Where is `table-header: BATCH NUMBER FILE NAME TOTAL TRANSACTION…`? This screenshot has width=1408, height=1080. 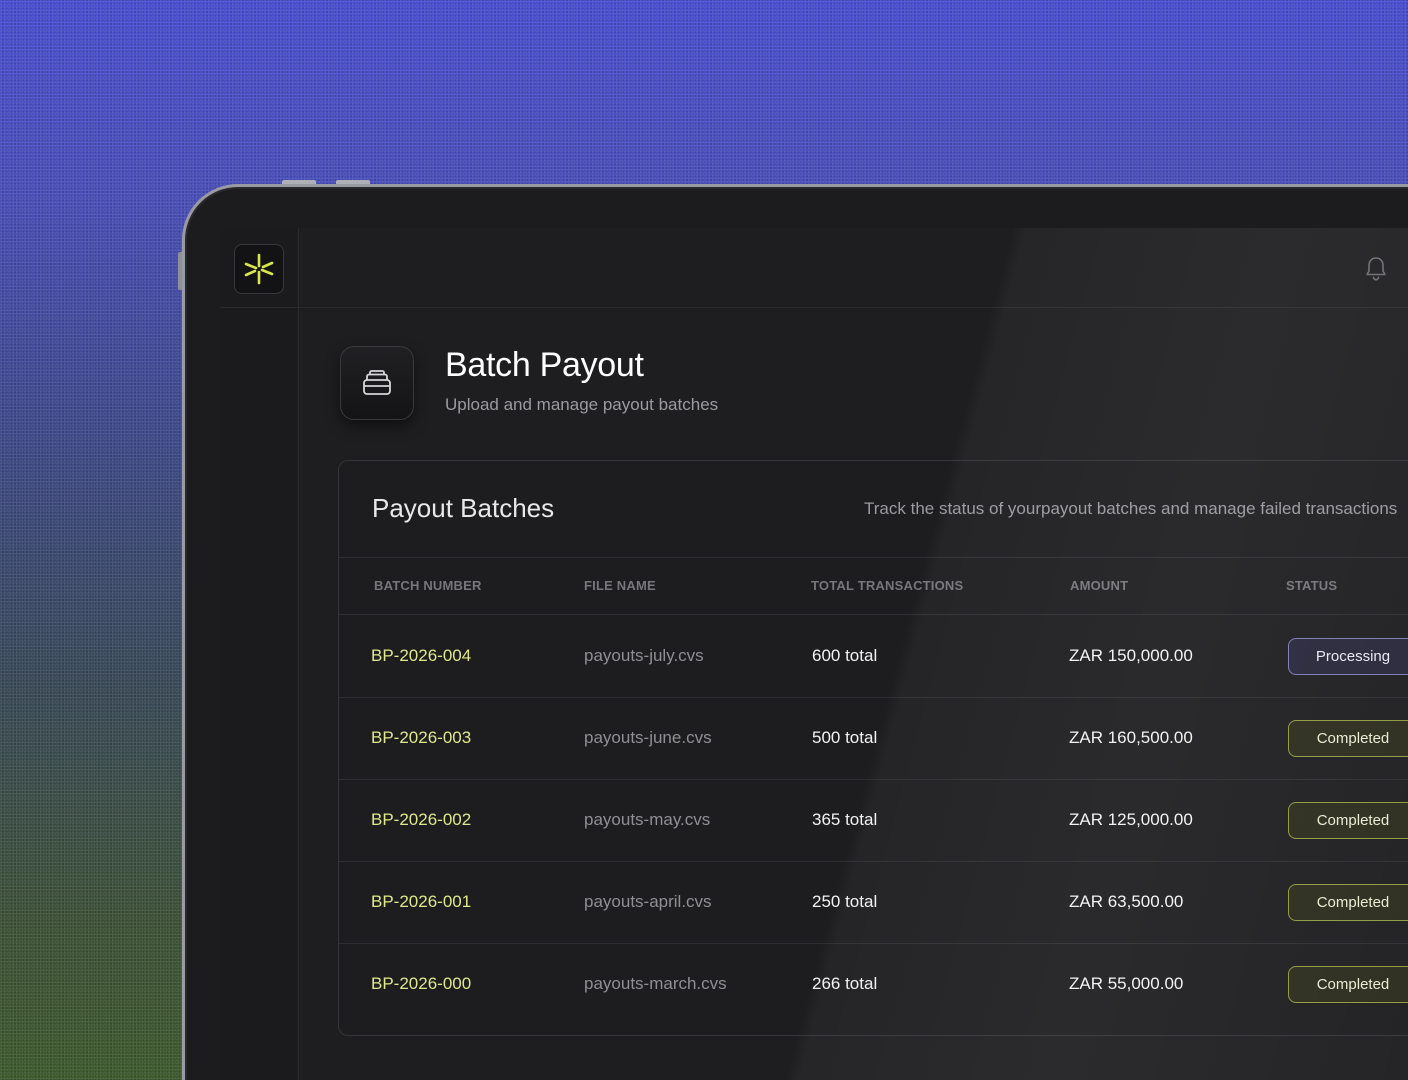 table-header: BATCH NUMBER FILE NAME TOTAL TRANSACTION… is located at coordinates (873, 586).